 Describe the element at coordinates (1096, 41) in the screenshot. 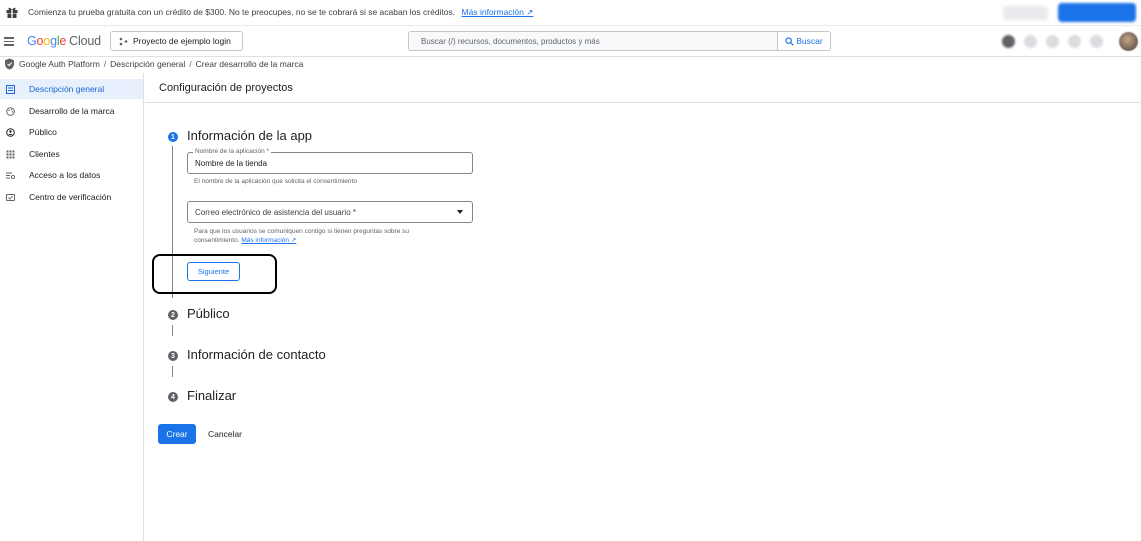

I see `more-vert-icon` at that location.